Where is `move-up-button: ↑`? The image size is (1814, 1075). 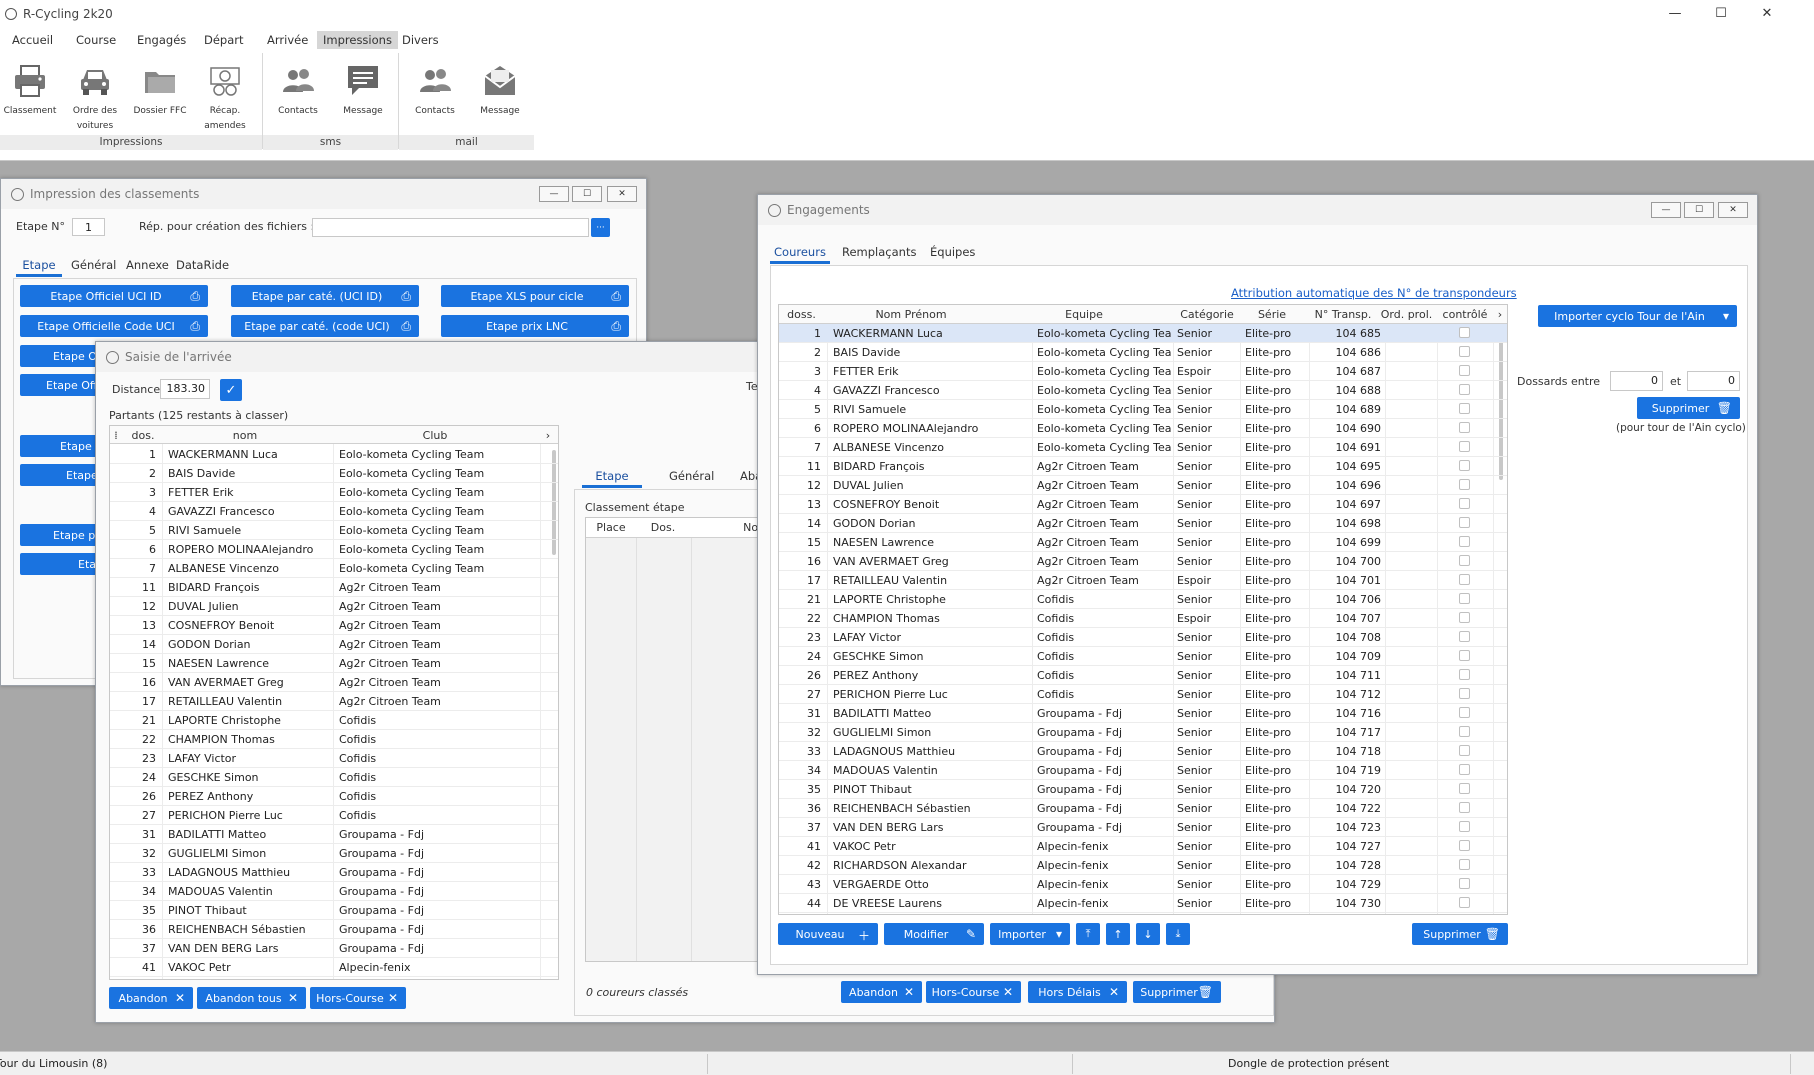
move-up-button: ↑ is located at coordinates (1118, 934).